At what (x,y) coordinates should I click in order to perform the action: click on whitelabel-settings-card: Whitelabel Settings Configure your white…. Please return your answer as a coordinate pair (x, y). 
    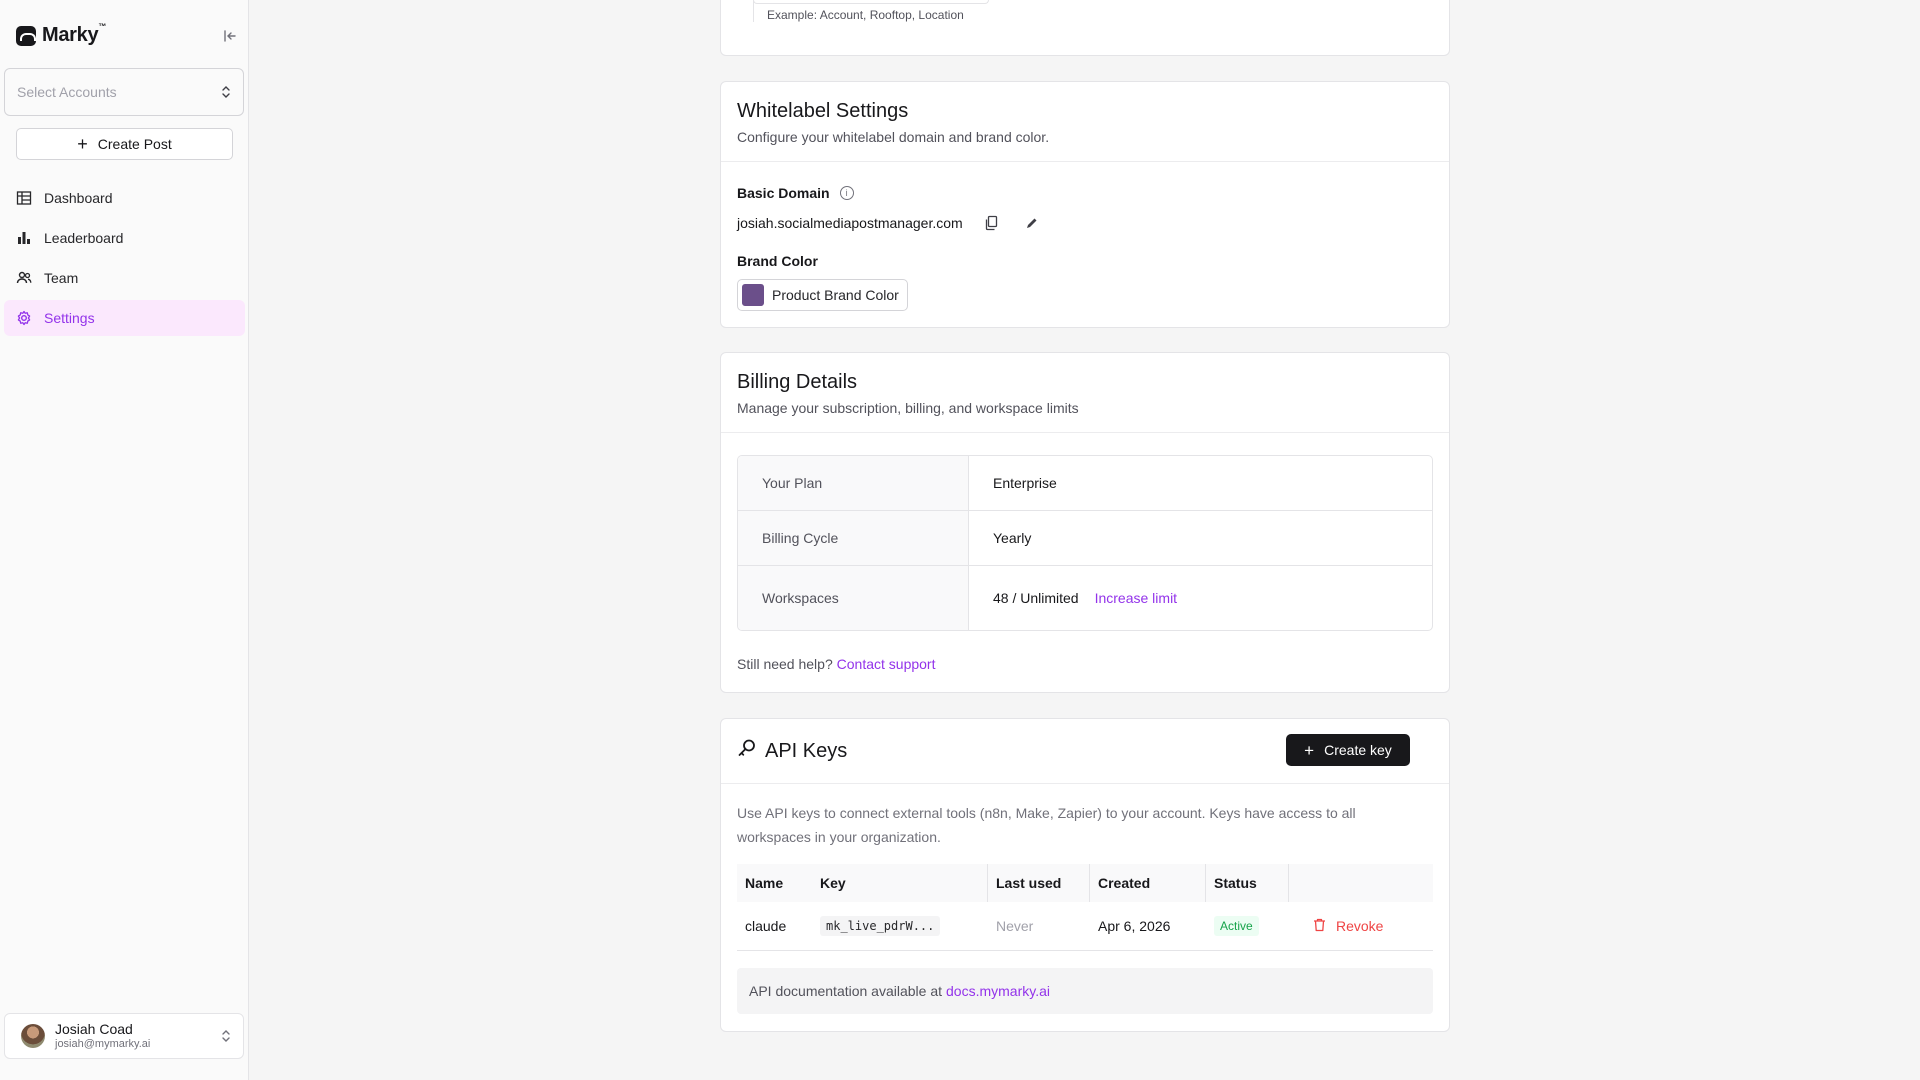
    Looking at the image, I should click on (1085, 204).